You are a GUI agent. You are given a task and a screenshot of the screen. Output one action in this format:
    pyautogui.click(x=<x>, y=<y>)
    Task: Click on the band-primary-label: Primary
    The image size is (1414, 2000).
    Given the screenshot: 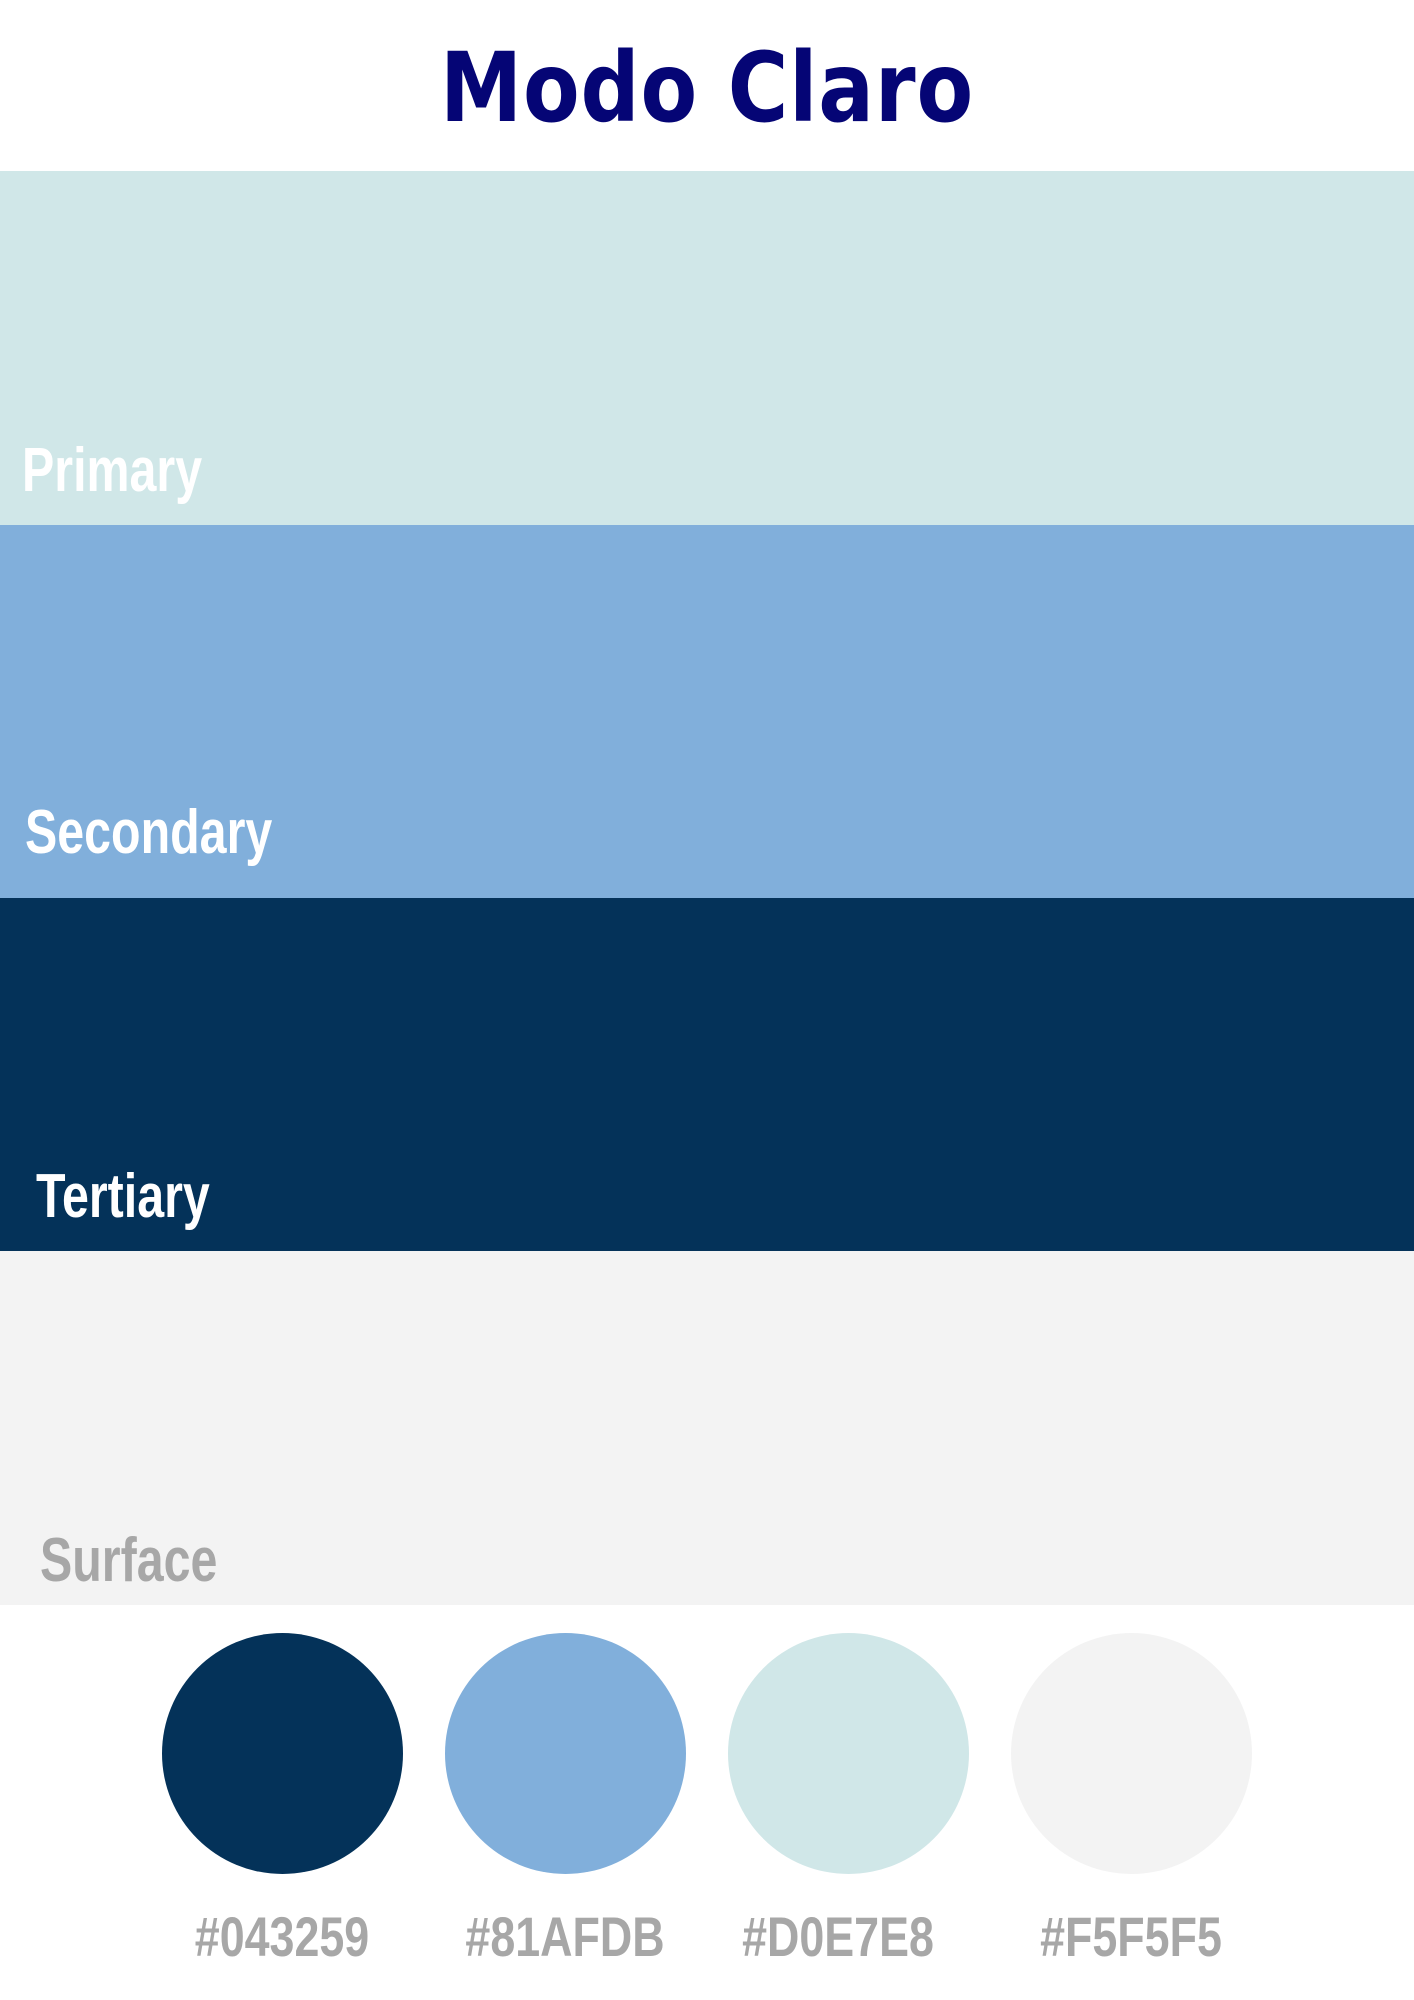 What is the action you would take?
    pyautogui.click(x=112, y=470)
    